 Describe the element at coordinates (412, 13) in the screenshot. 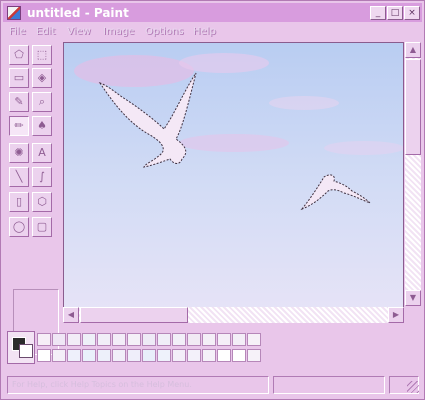

I see `close-button: ×` at that location.